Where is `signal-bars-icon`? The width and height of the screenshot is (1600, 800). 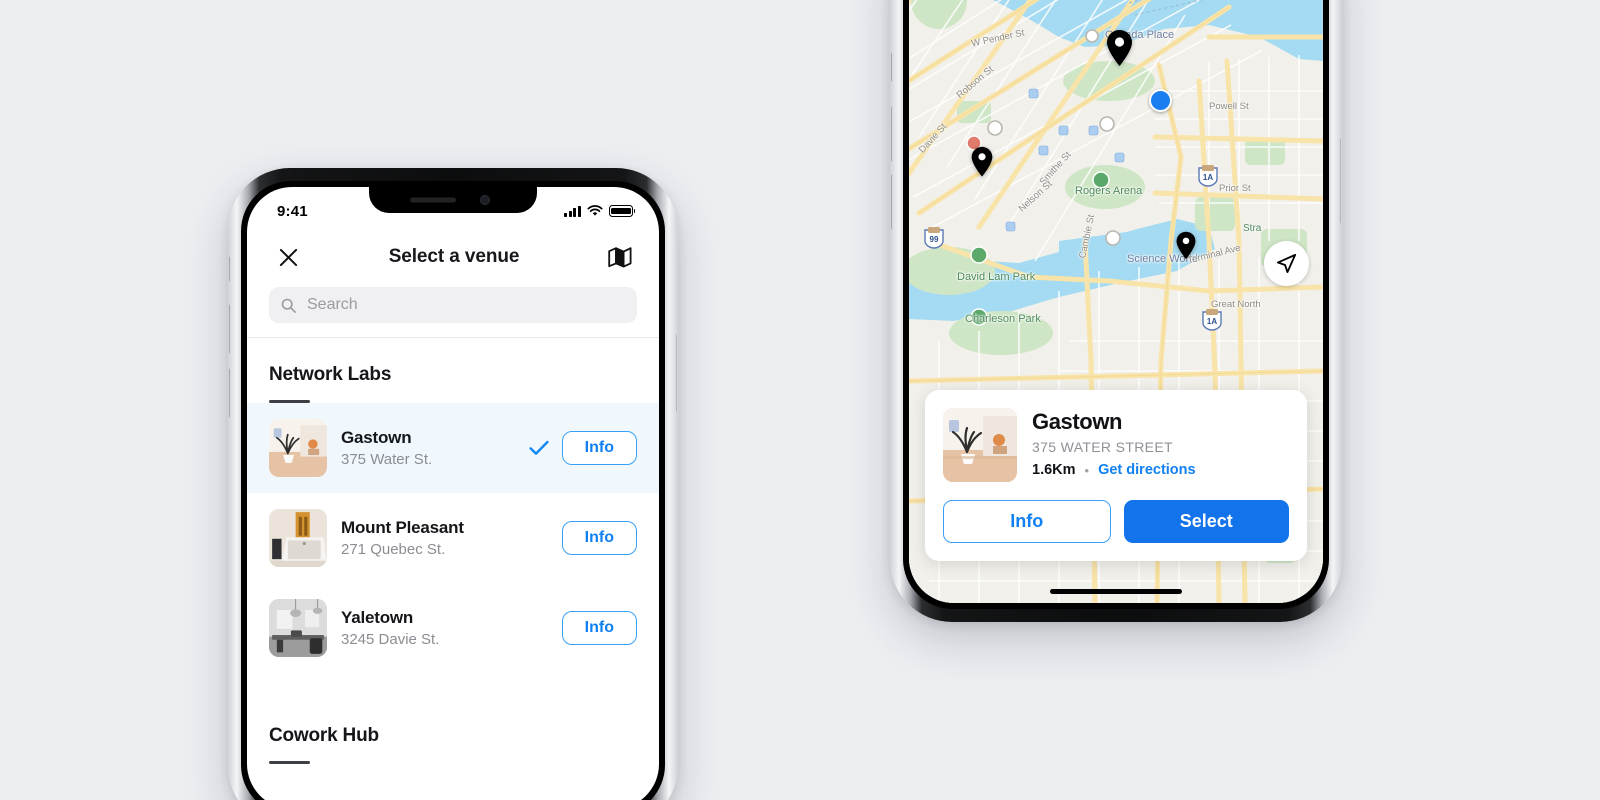
signal-bars-icon is located at coordinates (572, 211).